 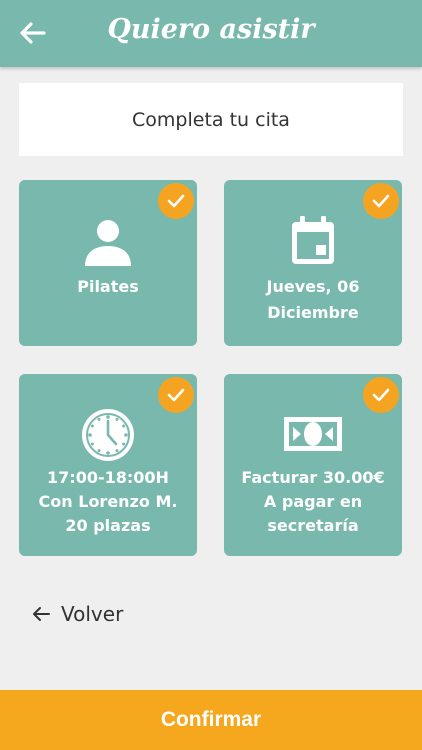 What do you see at coordinates (313, 501) in the screenshot?
I see `card-line: A pagar en` at bounding box center [313, 501].